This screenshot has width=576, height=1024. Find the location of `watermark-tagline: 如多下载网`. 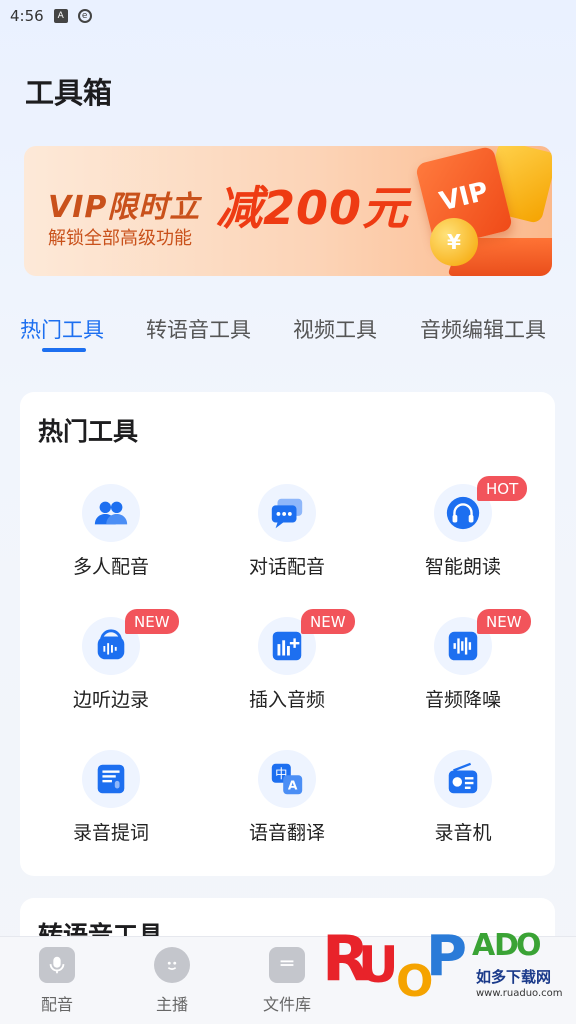

watermark-tagline: 如多下载网 is located at coordinates (514, 977).